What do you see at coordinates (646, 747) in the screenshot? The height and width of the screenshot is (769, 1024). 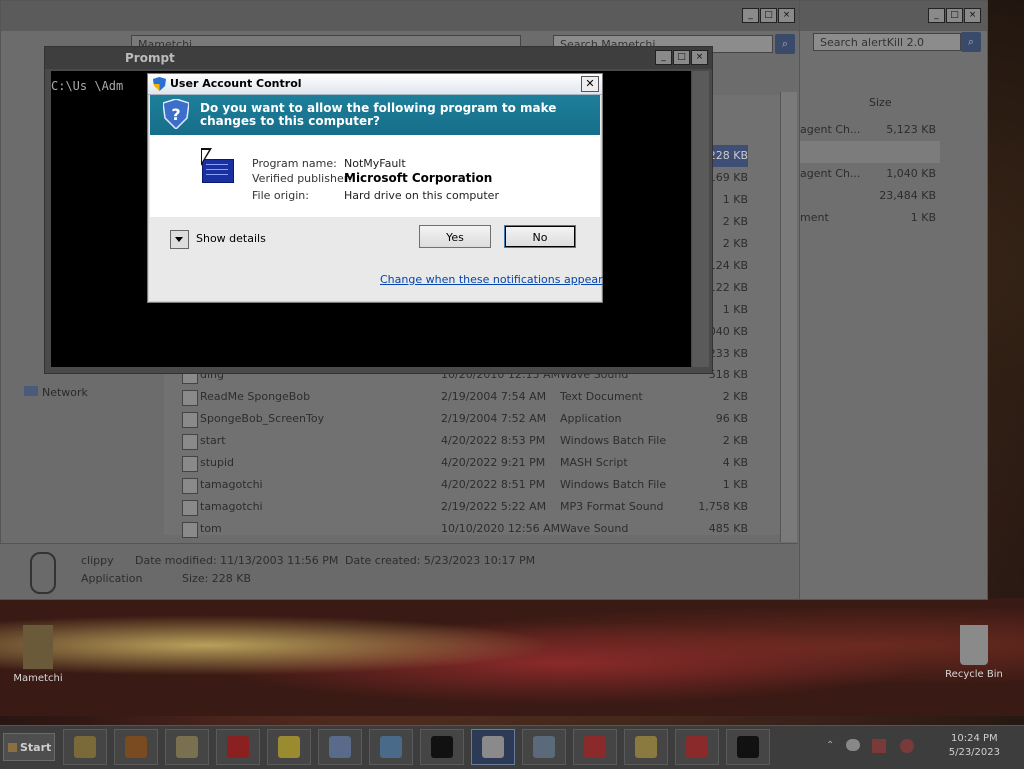 I see `taskbar-button-pencil` at bounding box center [646, 747].